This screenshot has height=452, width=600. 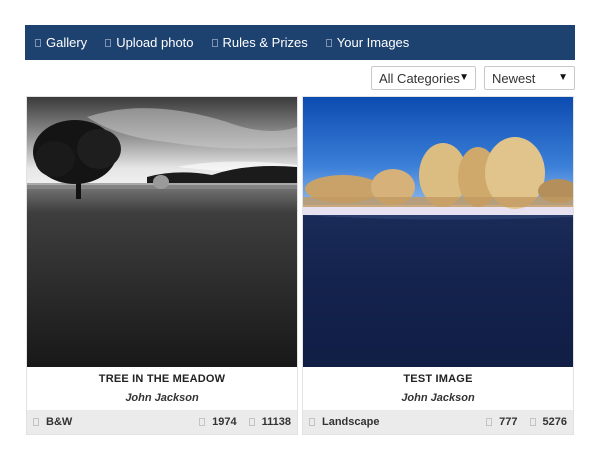 What do you see at coordinates (108, 42) in the screenshot?
I see `upload-icon` at bounding box center [108, 42].